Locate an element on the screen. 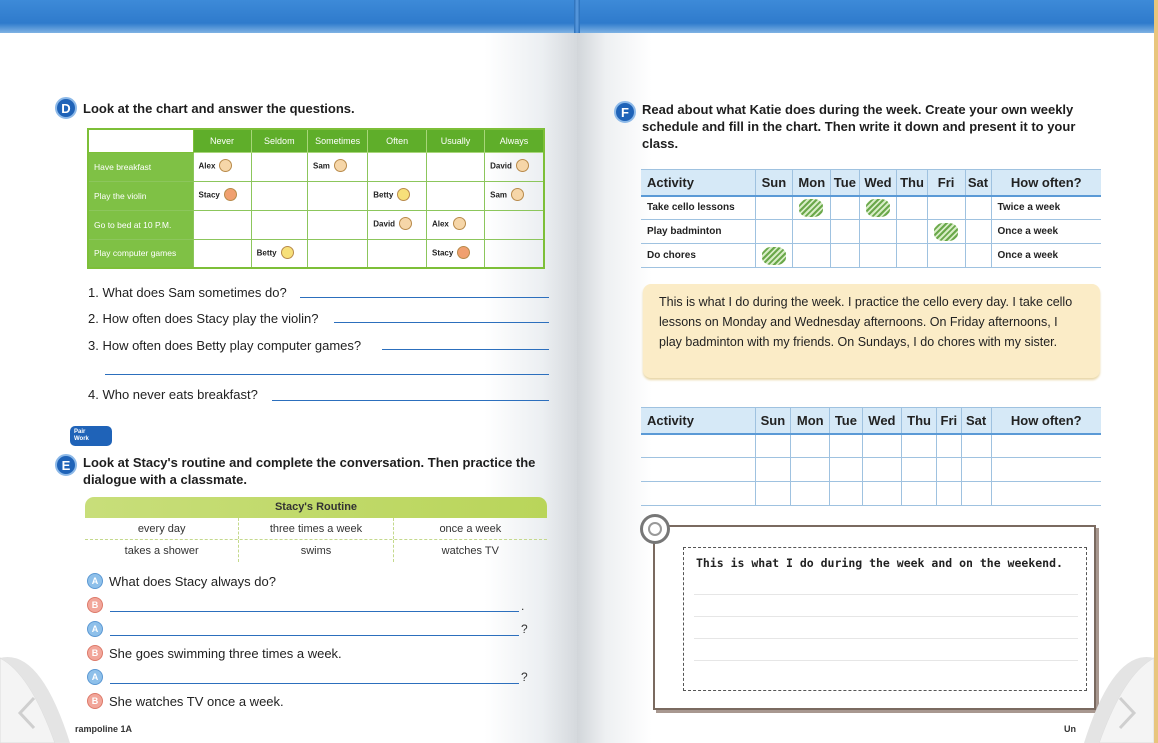 Image resolution: width=1158 pixels, height=743 pixels. row-label: Play computer games is located at coordinates (140, 253).